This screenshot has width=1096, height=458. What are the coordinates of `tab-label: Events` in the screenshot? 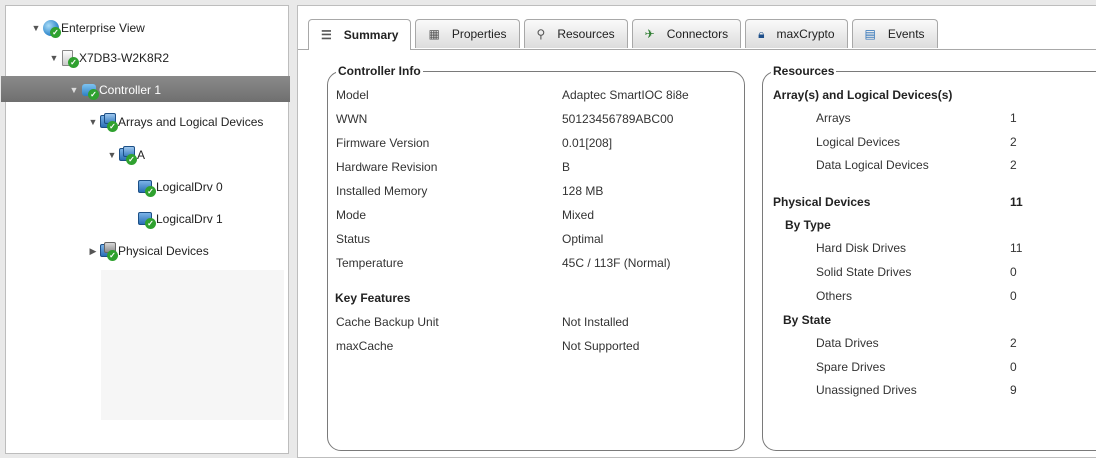 It's located at (906, 34).